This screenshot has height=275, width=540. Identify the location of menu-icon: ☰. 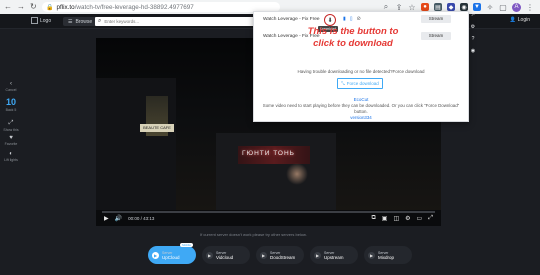
(70, 21).